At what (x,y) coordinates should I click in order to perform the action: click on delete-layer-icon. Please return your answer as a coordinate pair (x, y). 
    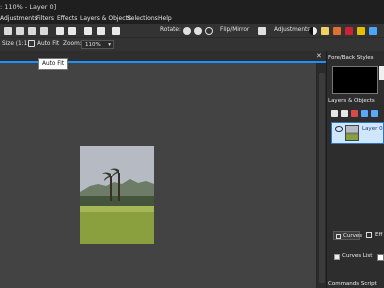
    Looking at the image, I should click on (354, 113).